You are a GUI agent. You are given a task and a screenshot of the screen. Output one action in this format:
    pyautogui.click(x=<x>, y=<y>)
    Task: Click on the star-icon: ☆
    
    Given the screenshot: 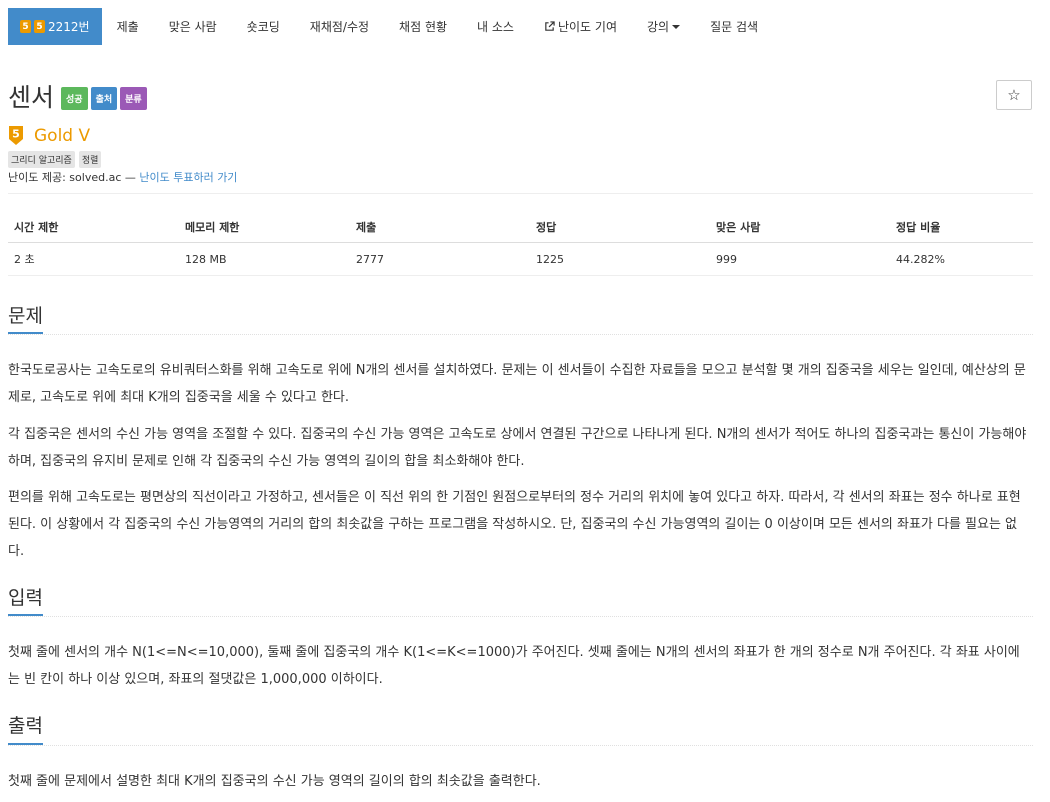 What is the action you would take?
    pyautogui.click(x=1014, y=95)
    